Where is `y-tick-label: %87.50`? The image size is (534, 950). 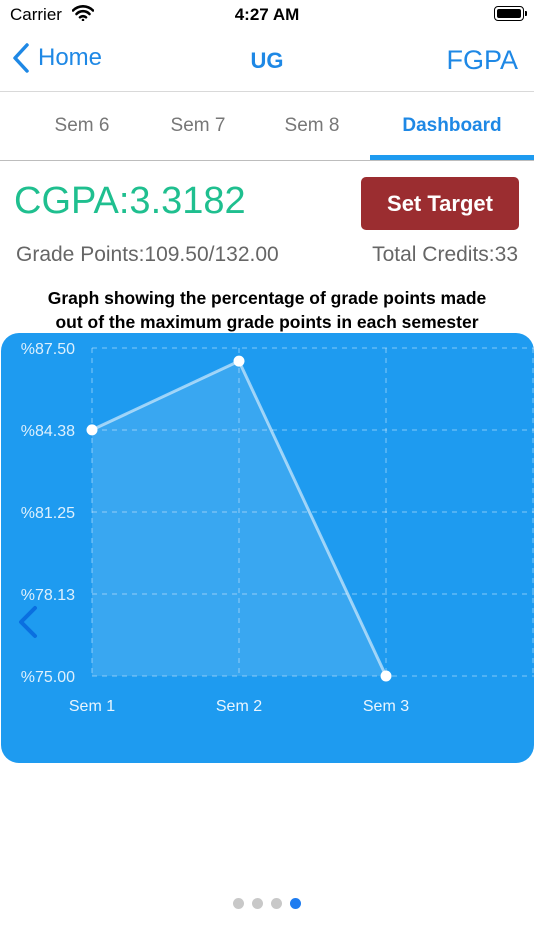 y-tick-label: %87.50 is located at coordinates (48, 349).